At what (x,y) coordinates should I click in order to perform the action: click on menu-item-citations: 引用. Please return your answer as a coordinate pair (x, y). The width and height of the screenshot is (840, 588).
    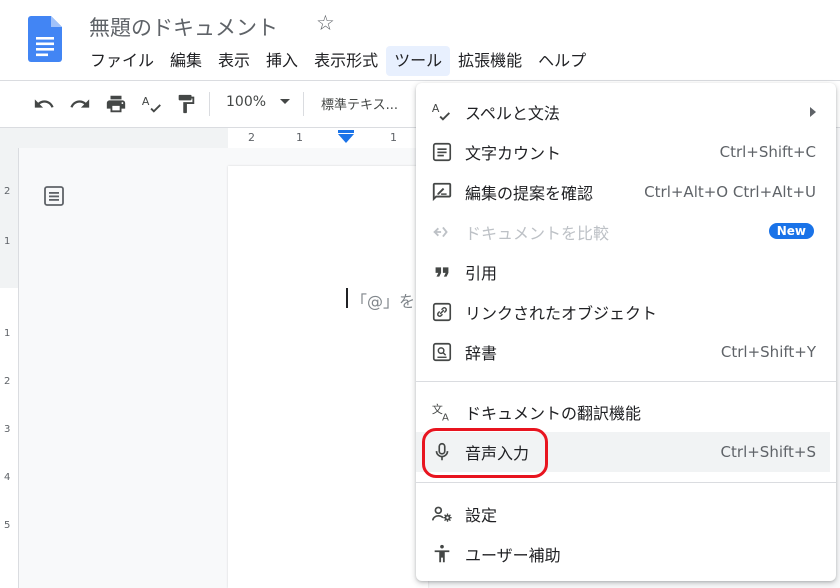
    Looking at the image, I should click on (626, 272).